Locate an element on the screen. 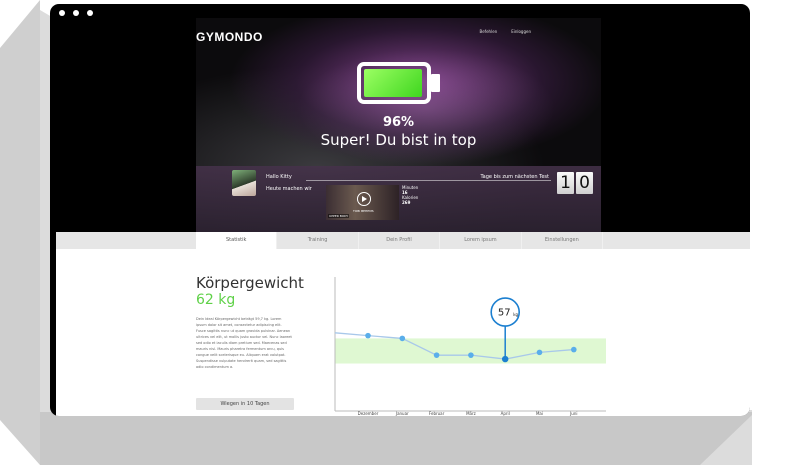 The image size is (812, 470). tab-profile: Dein Profil is located at coordinates (400, 240).